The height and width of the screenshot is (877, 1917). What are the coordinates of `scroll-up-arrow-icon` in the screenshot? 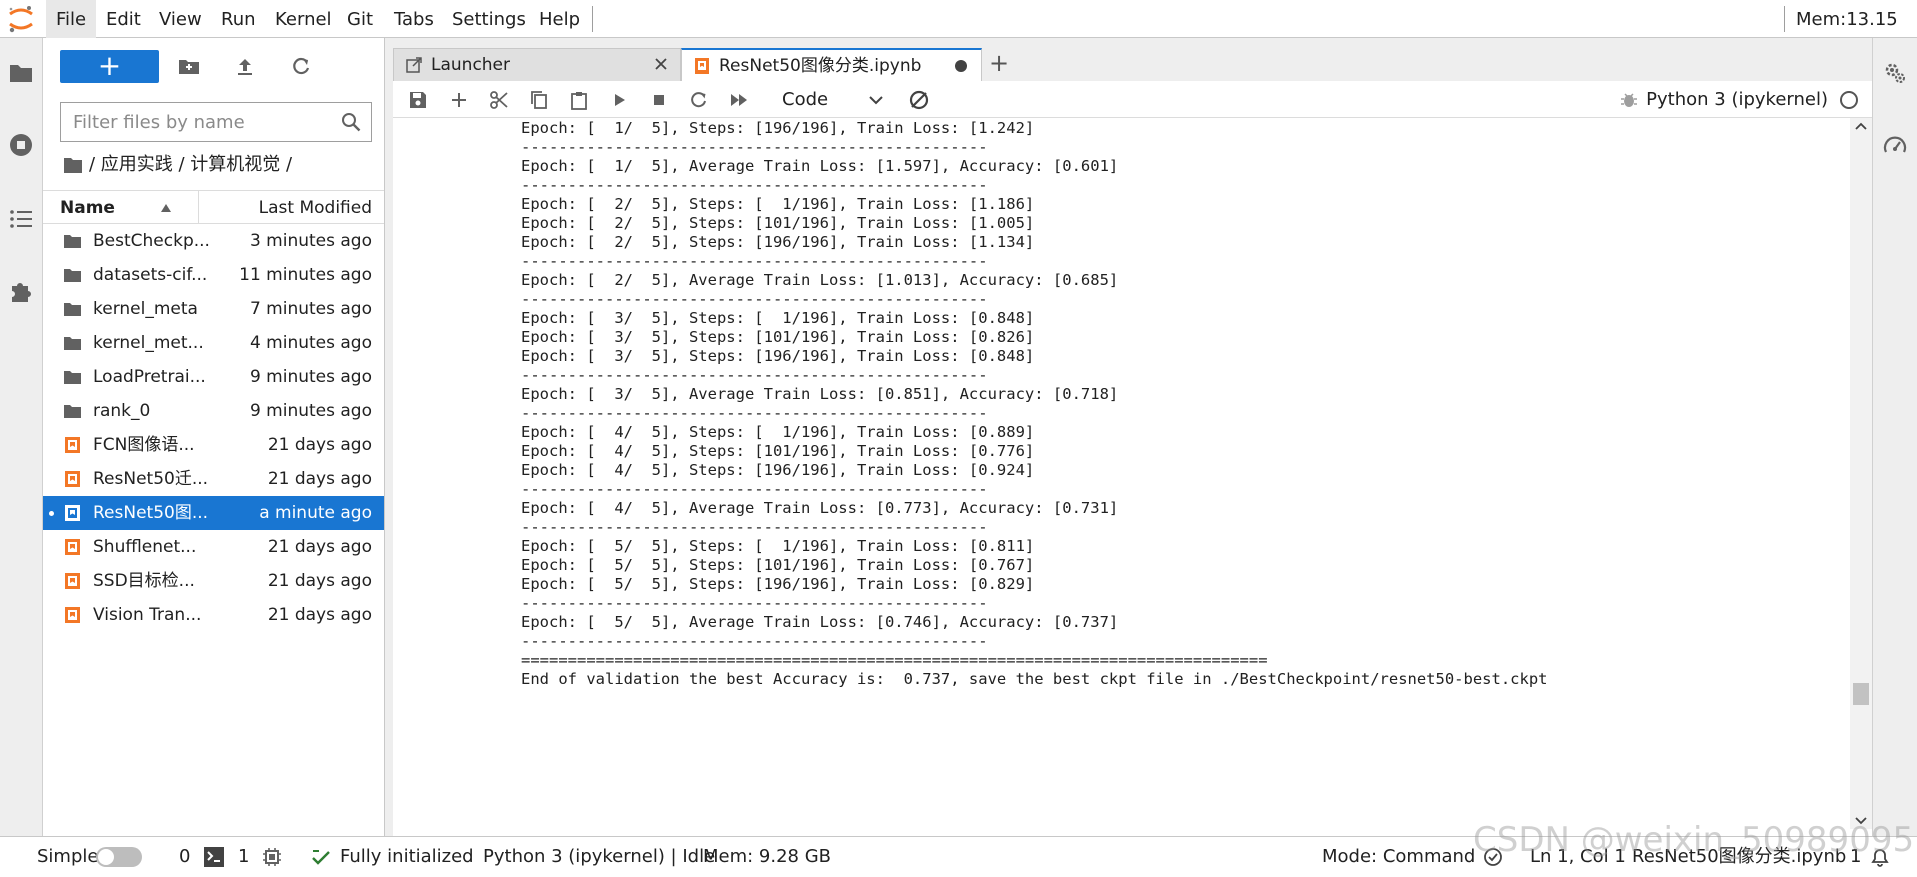 It's located at (1861, 126).